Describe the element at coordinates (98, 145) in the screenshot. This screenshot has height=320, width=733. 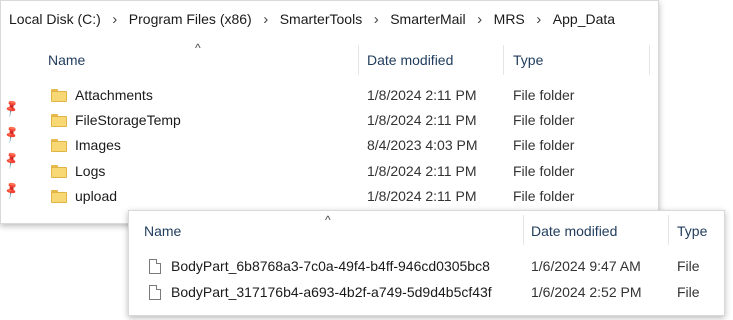
I see `file-name: Images` at that location.